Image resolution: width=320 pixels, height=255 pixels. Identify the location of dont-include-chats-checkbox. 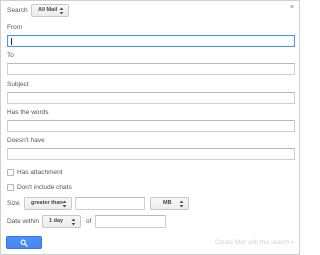
(10, 187).